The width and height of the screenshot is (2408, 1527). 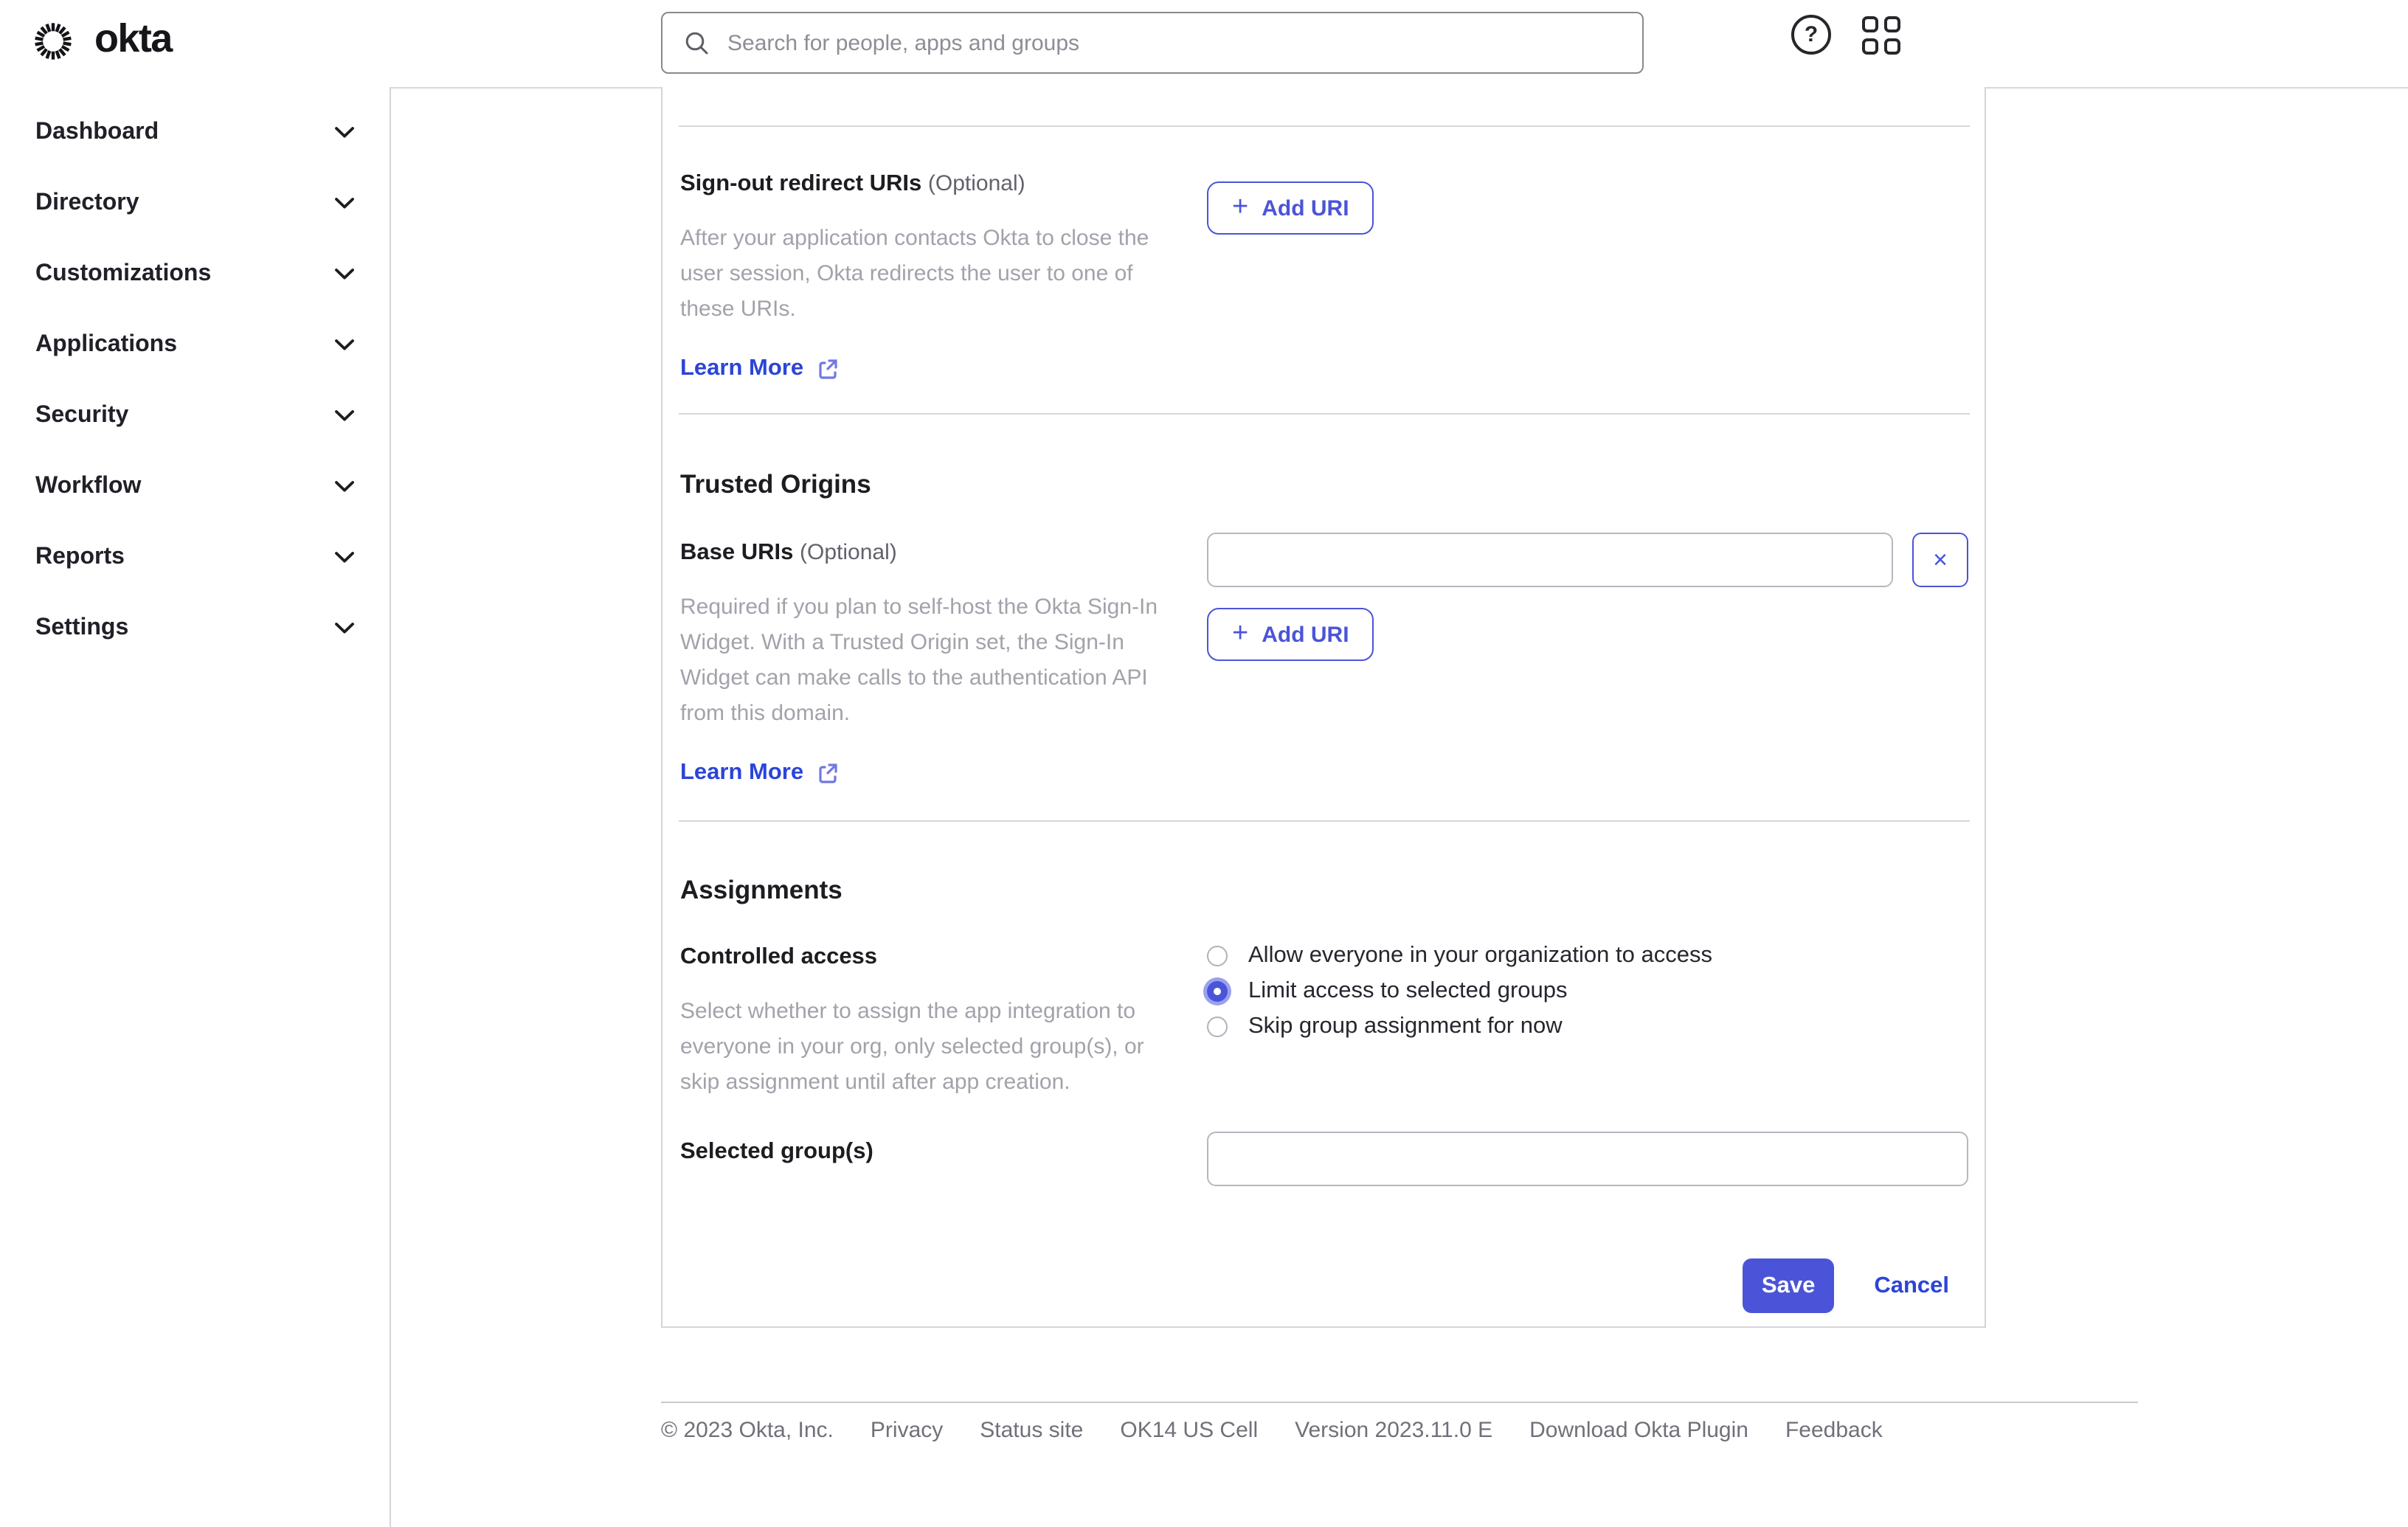 What do you see at coordinates (1588, 660) in the screenshot?
I see `base-uris-right-column: × + Add URI` at bounding box center [1588, 660].